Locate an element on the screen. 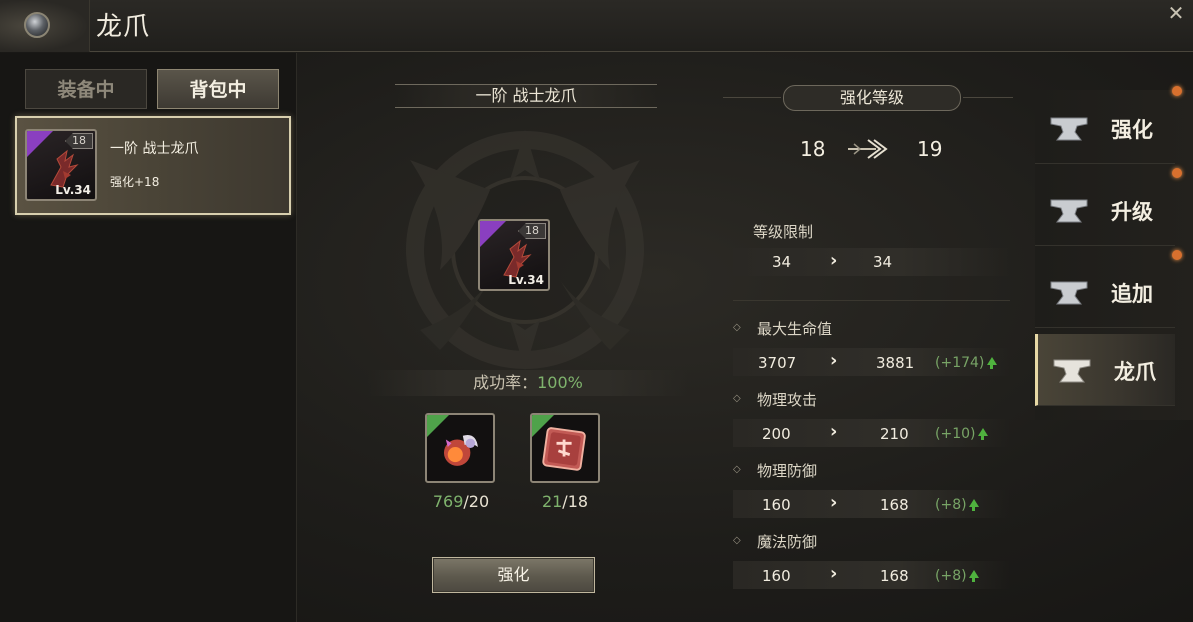 This screenshot has width=1193, height=622. header-emblem is located at coordinates (45, 26).